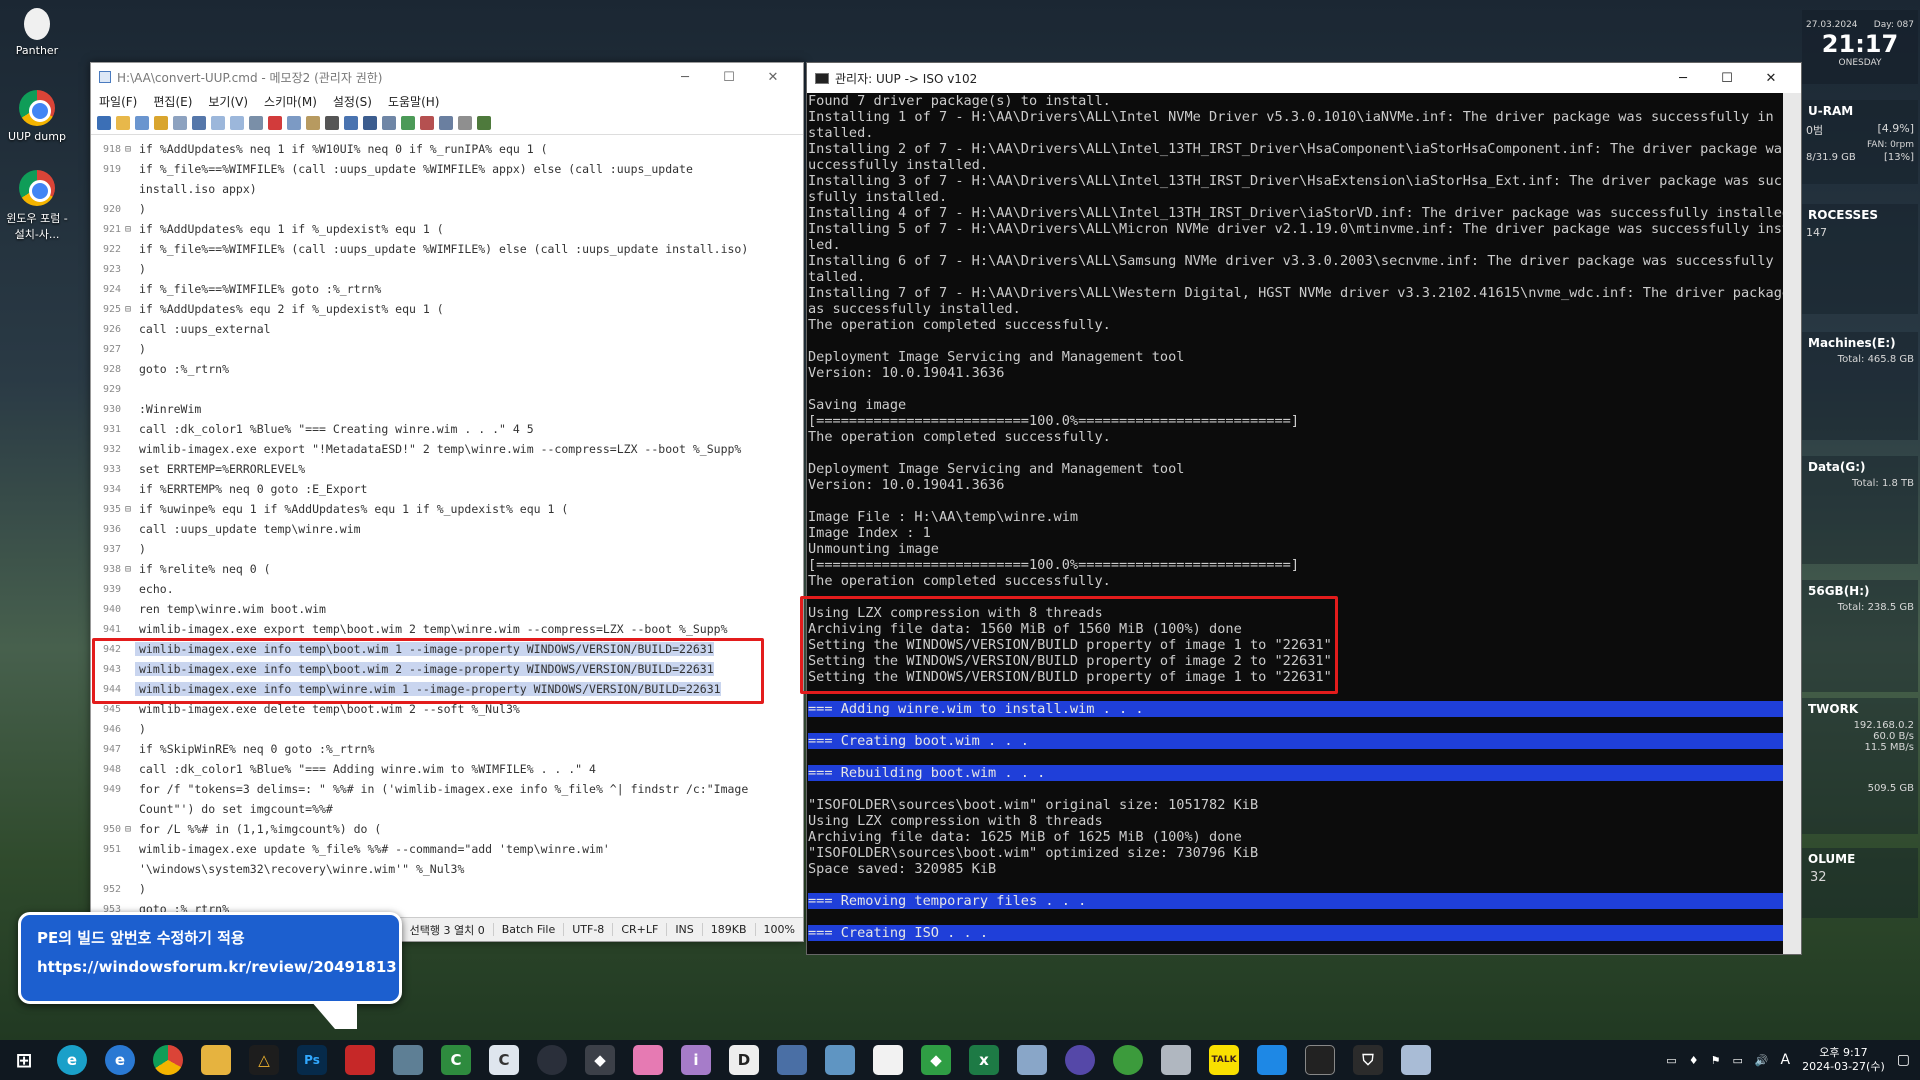  I want to click on desktop-icon-uup-dump: UUP dump, so click(37, 116).